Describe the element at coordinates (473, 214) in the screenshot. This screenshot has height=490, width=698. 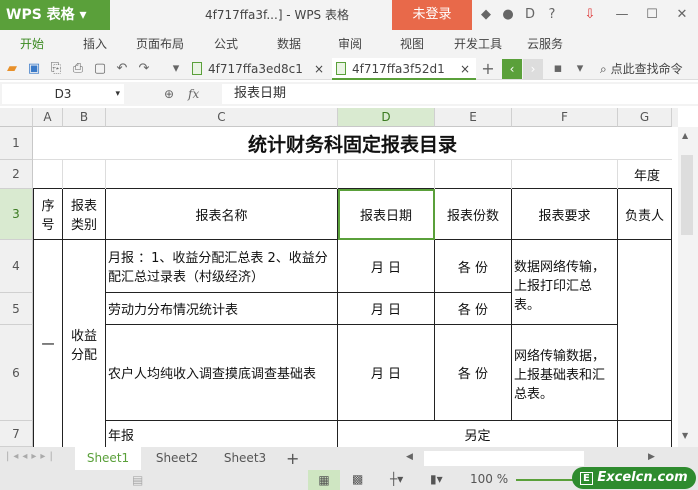
I see `header-count: 报表份数` at that location.